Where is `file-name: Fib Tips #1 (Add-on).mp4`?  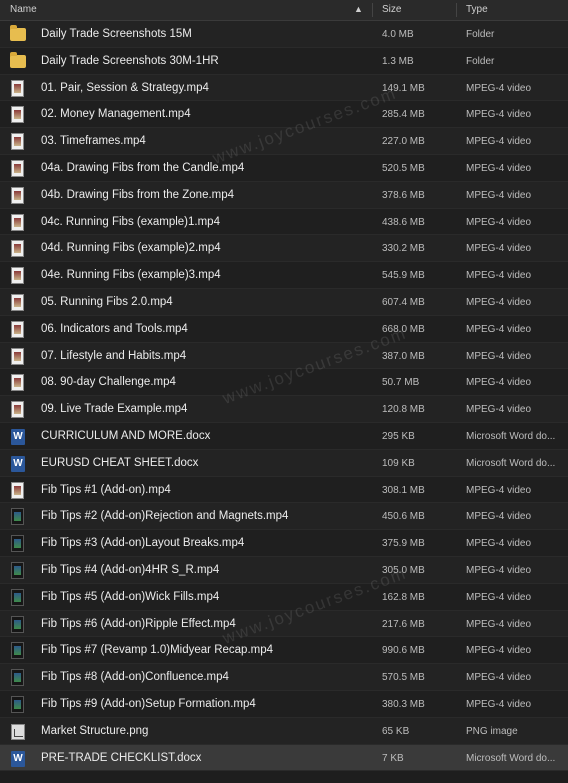 file-name: Fib Tips #1 (Add-on).mp4 is located at coordinates (106, 489).